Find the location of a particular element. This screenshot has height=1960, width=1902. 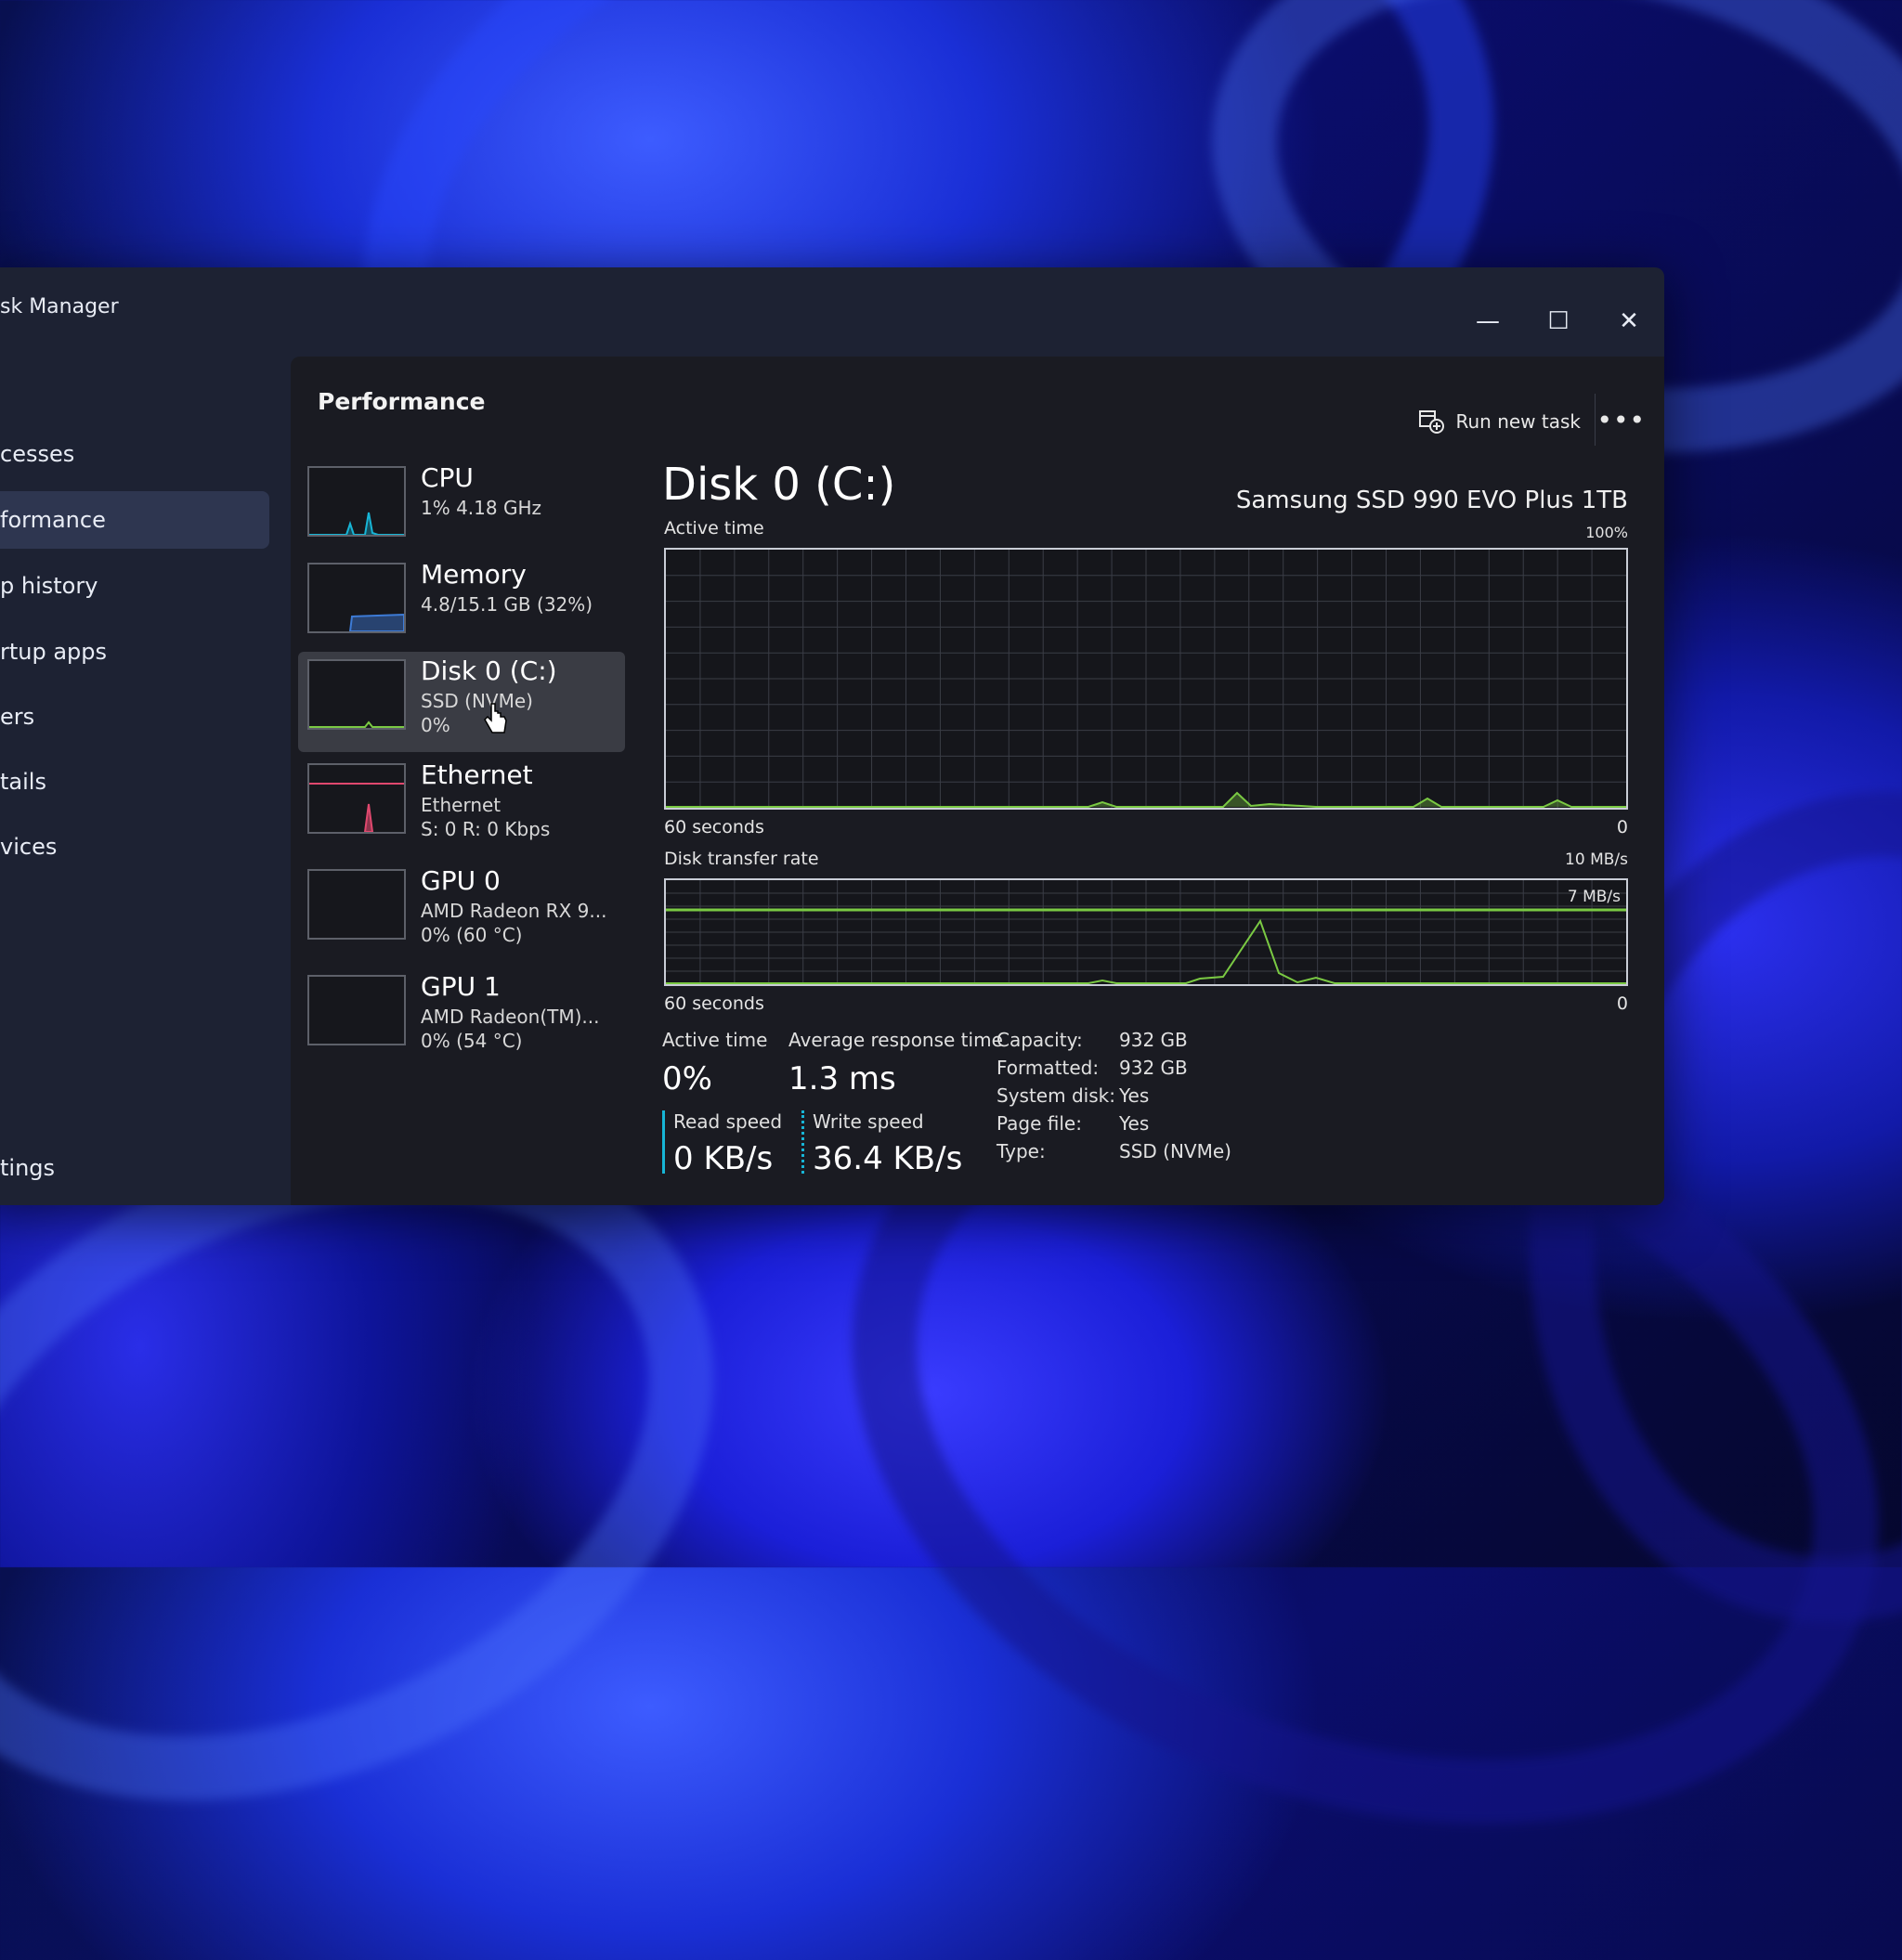

device-detail: AMD Radeon RX 9... 0% (60 °C) is located at coordinates (513, 923).